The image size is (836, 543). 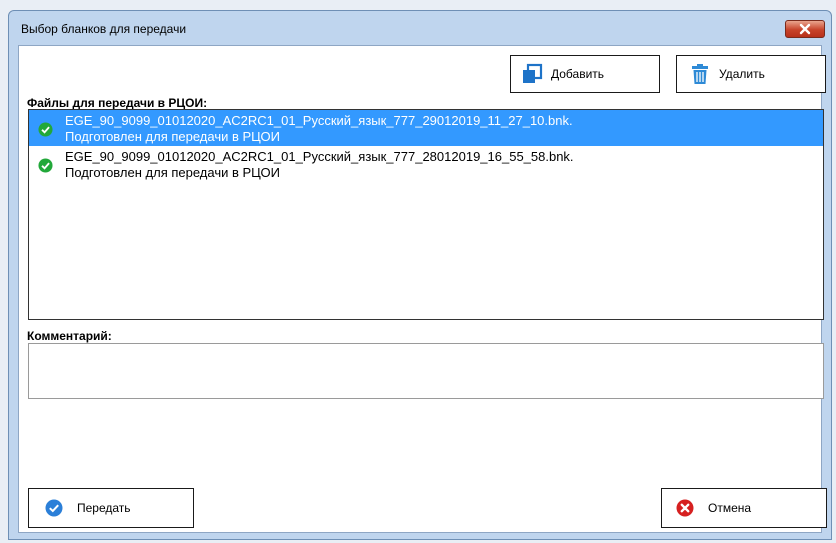 I want to click on delete-button-label: Удалить, so click(x=742, y=74).